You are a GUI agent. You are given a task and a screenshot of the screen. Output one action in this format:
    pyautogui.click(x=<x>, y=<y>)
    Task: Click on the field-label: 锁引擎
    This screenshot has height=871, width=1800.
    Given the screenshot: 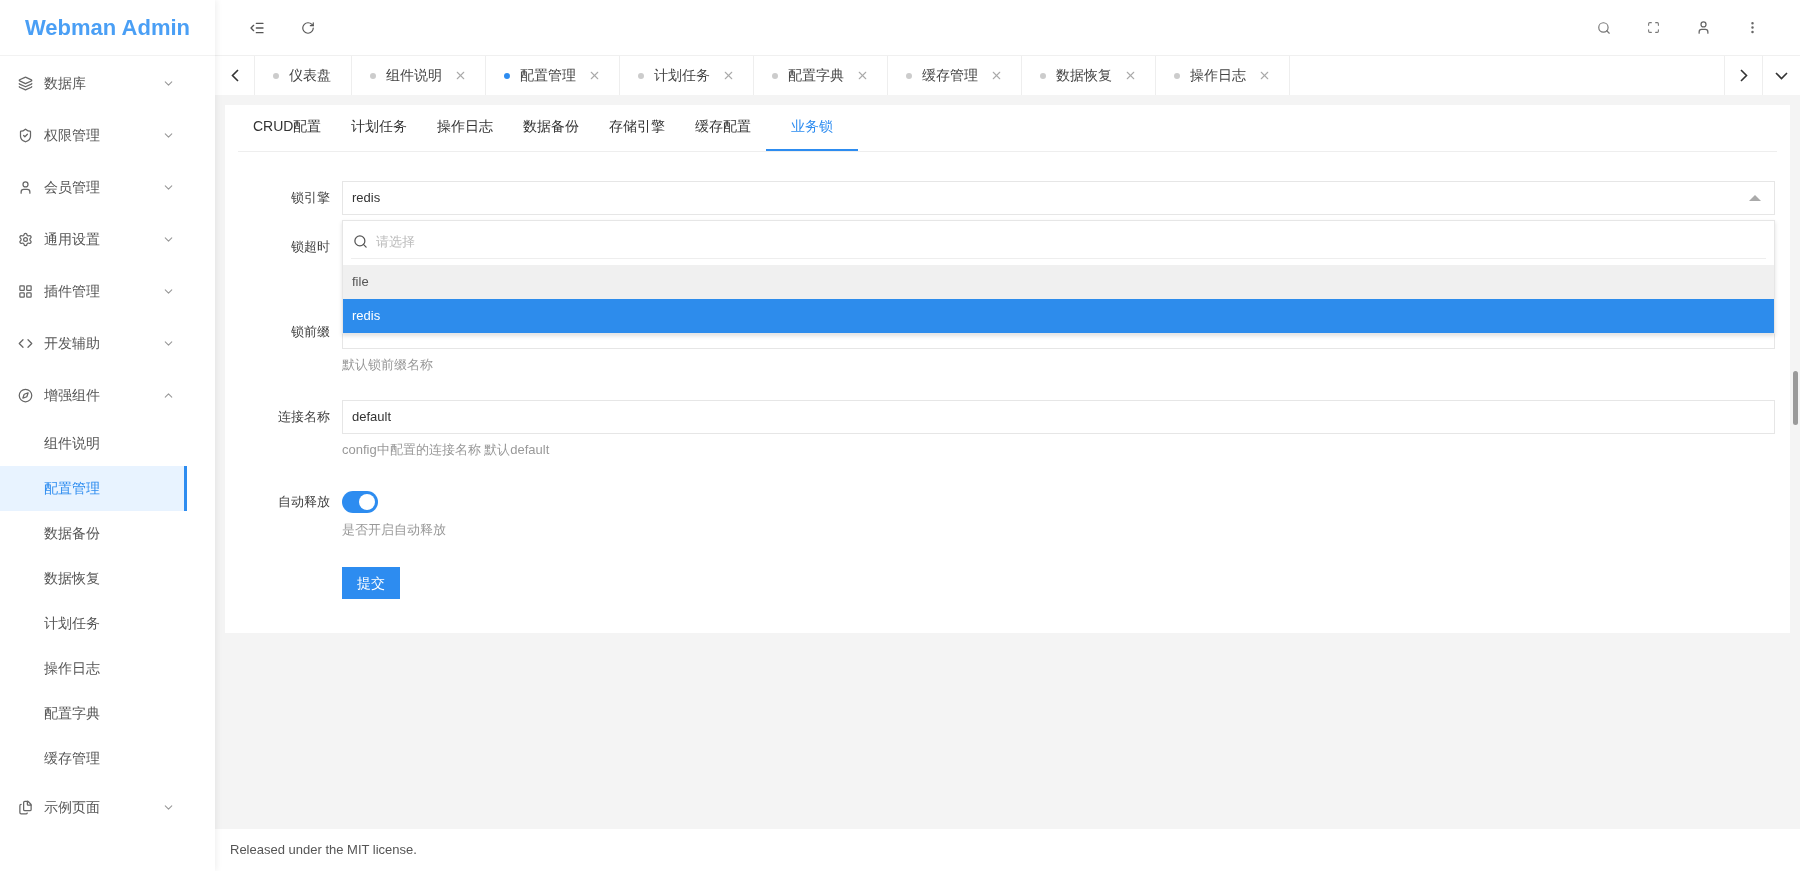 What is the action you would take?
    pyautogui.click(x=310, y=198)
    